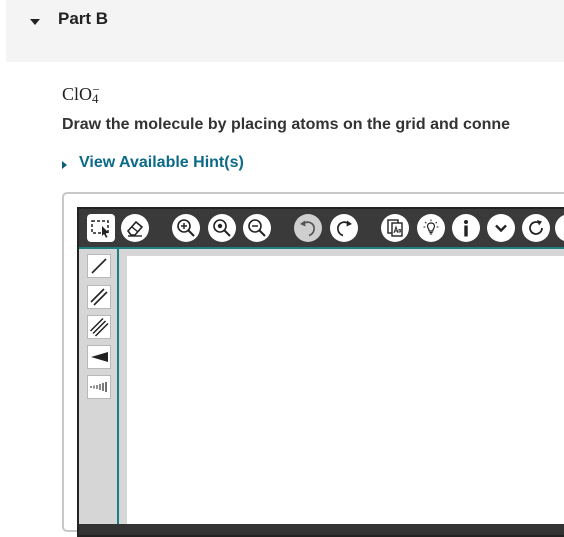 The height and width of the screenshot is (537, 564). I want to click on zoom-out-icon, so click(257, 228).